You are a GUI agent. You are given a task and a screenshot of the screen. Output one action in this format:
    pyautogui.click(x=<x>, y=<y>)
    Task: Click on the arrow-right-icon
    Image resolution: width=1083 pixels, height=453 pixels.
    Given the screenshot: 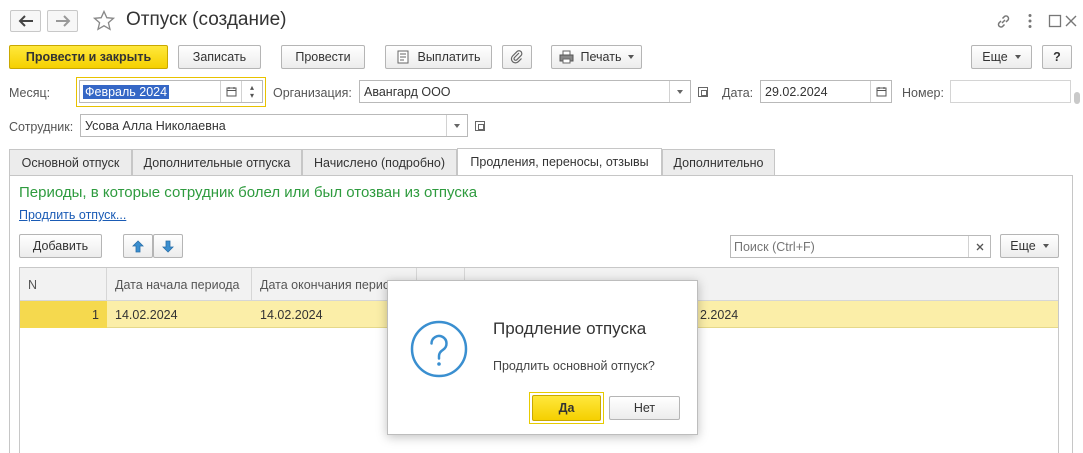 What is the action you would take?
    pyautogui.click(x=62, y=21)
    